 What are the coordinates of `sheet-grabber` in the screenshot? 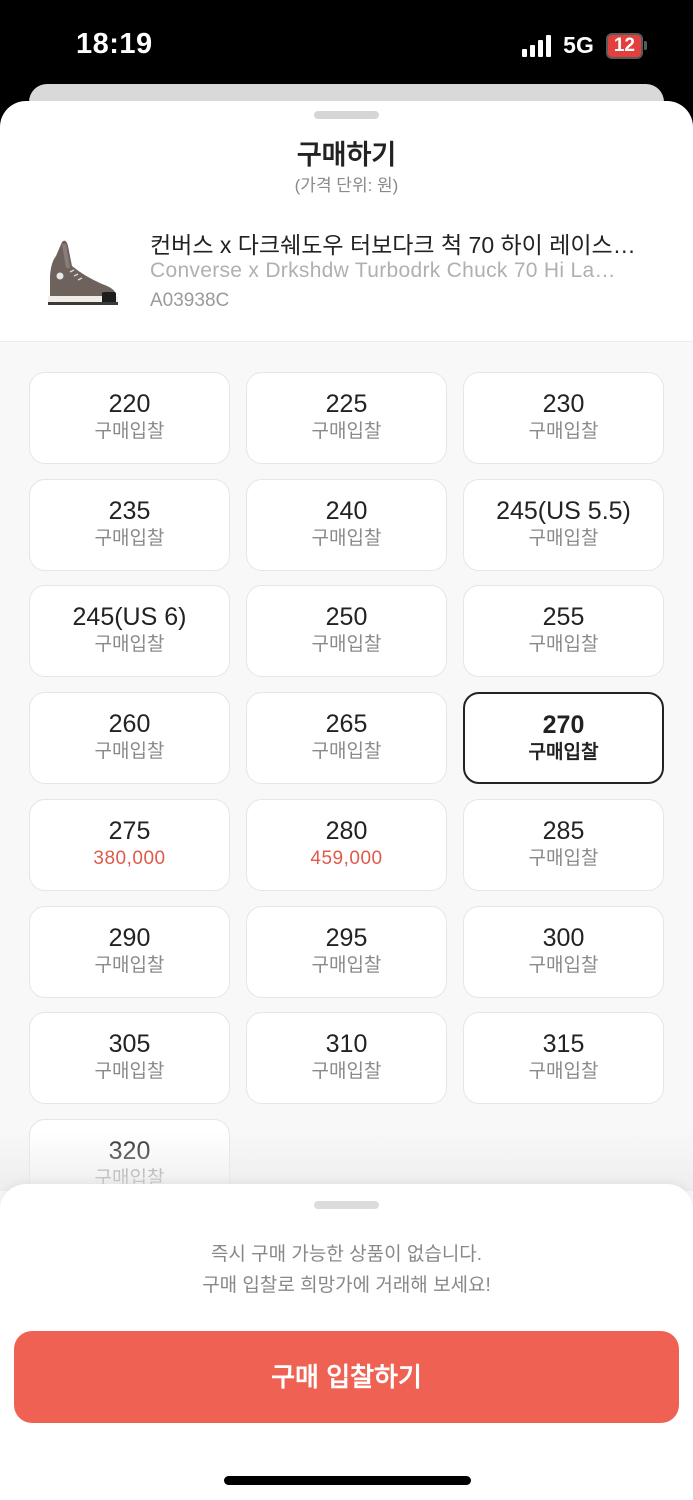 It's located at (346, 115).